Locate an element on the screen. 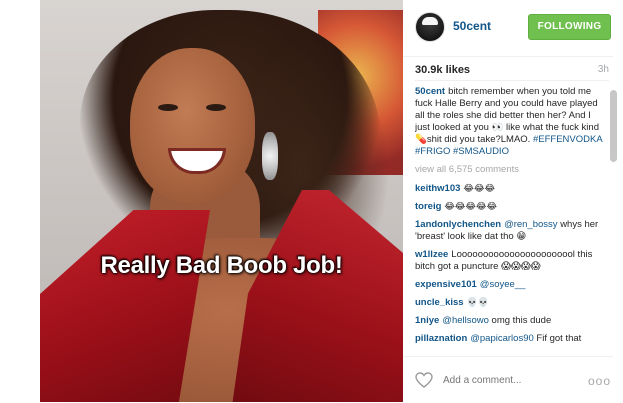 This screenshot has width=623, height=403. comment-username: toreig is located at coordinates (428, 206).